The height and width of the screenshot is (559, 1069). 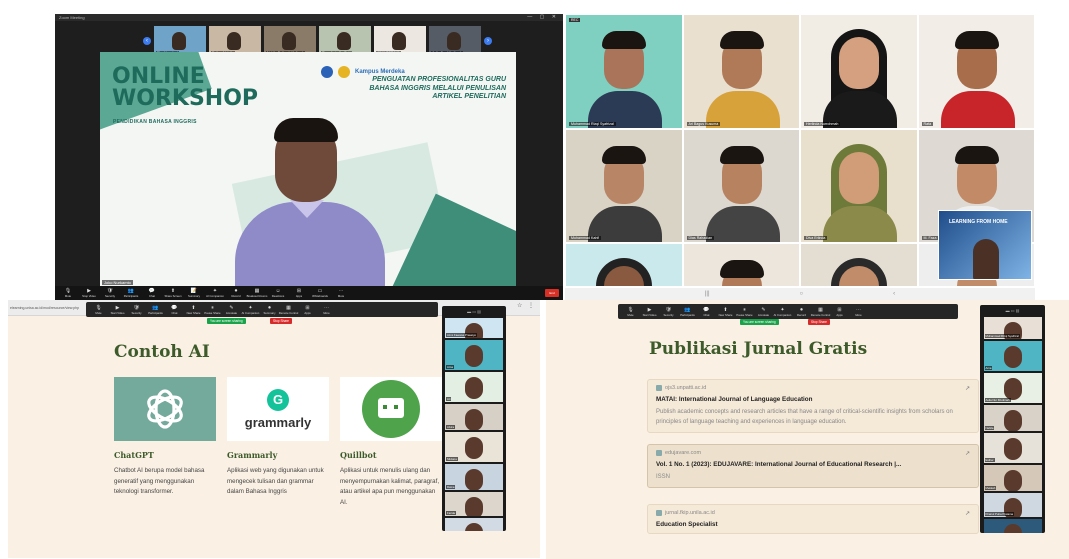 I want to click on participant-tile: Rafa, so click(x=976, y=71).